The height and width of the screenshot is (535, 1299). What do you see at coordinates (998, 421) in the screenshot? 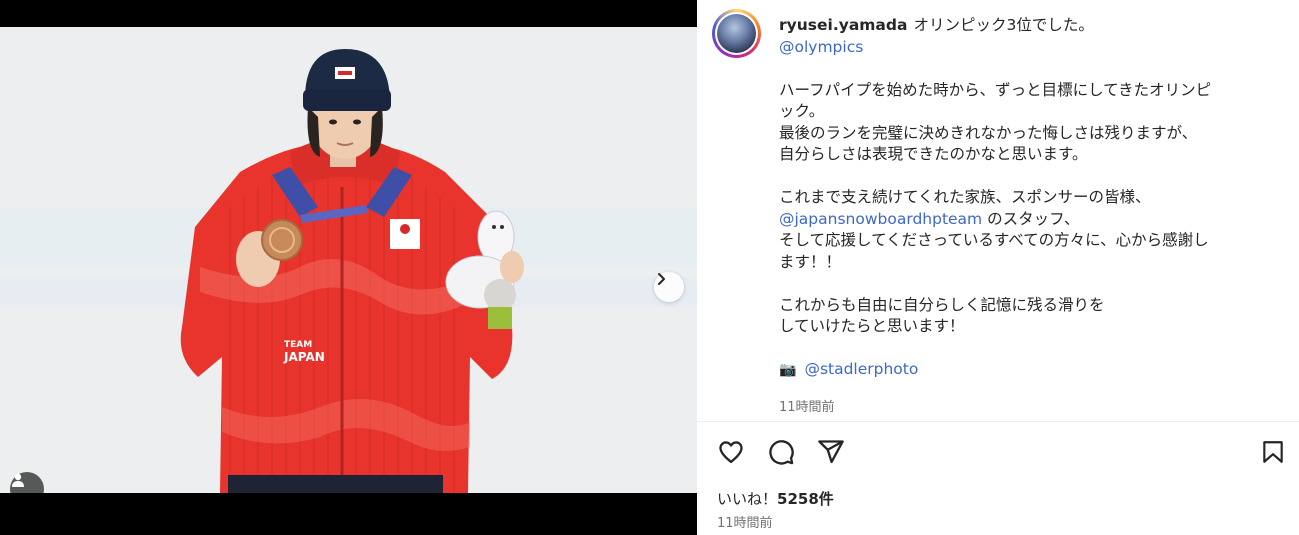
I see `divider` at bounding box center [998, 421].